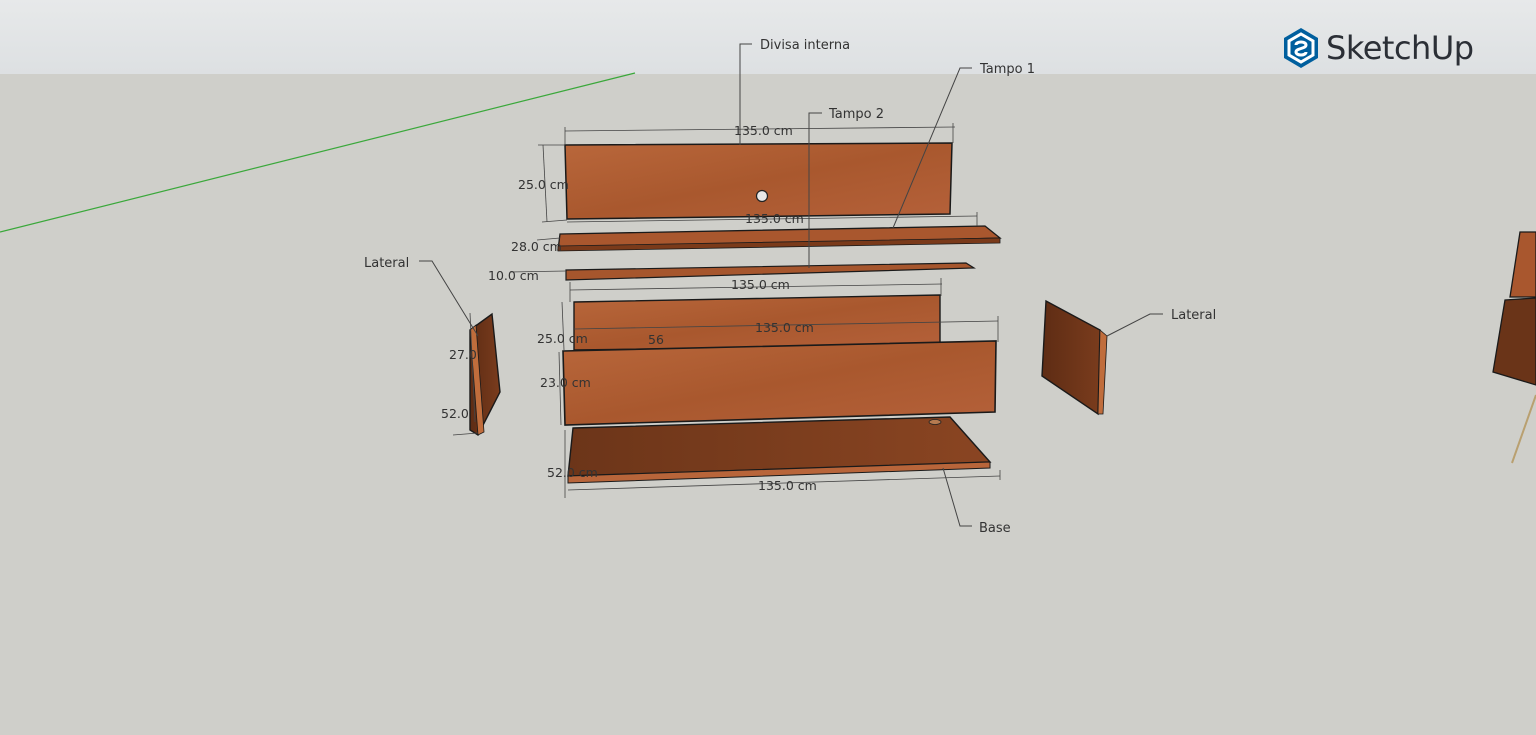 This screenshot has width=1536, height=735. I want to click on lateral-right-panel, so click(1071, 357).